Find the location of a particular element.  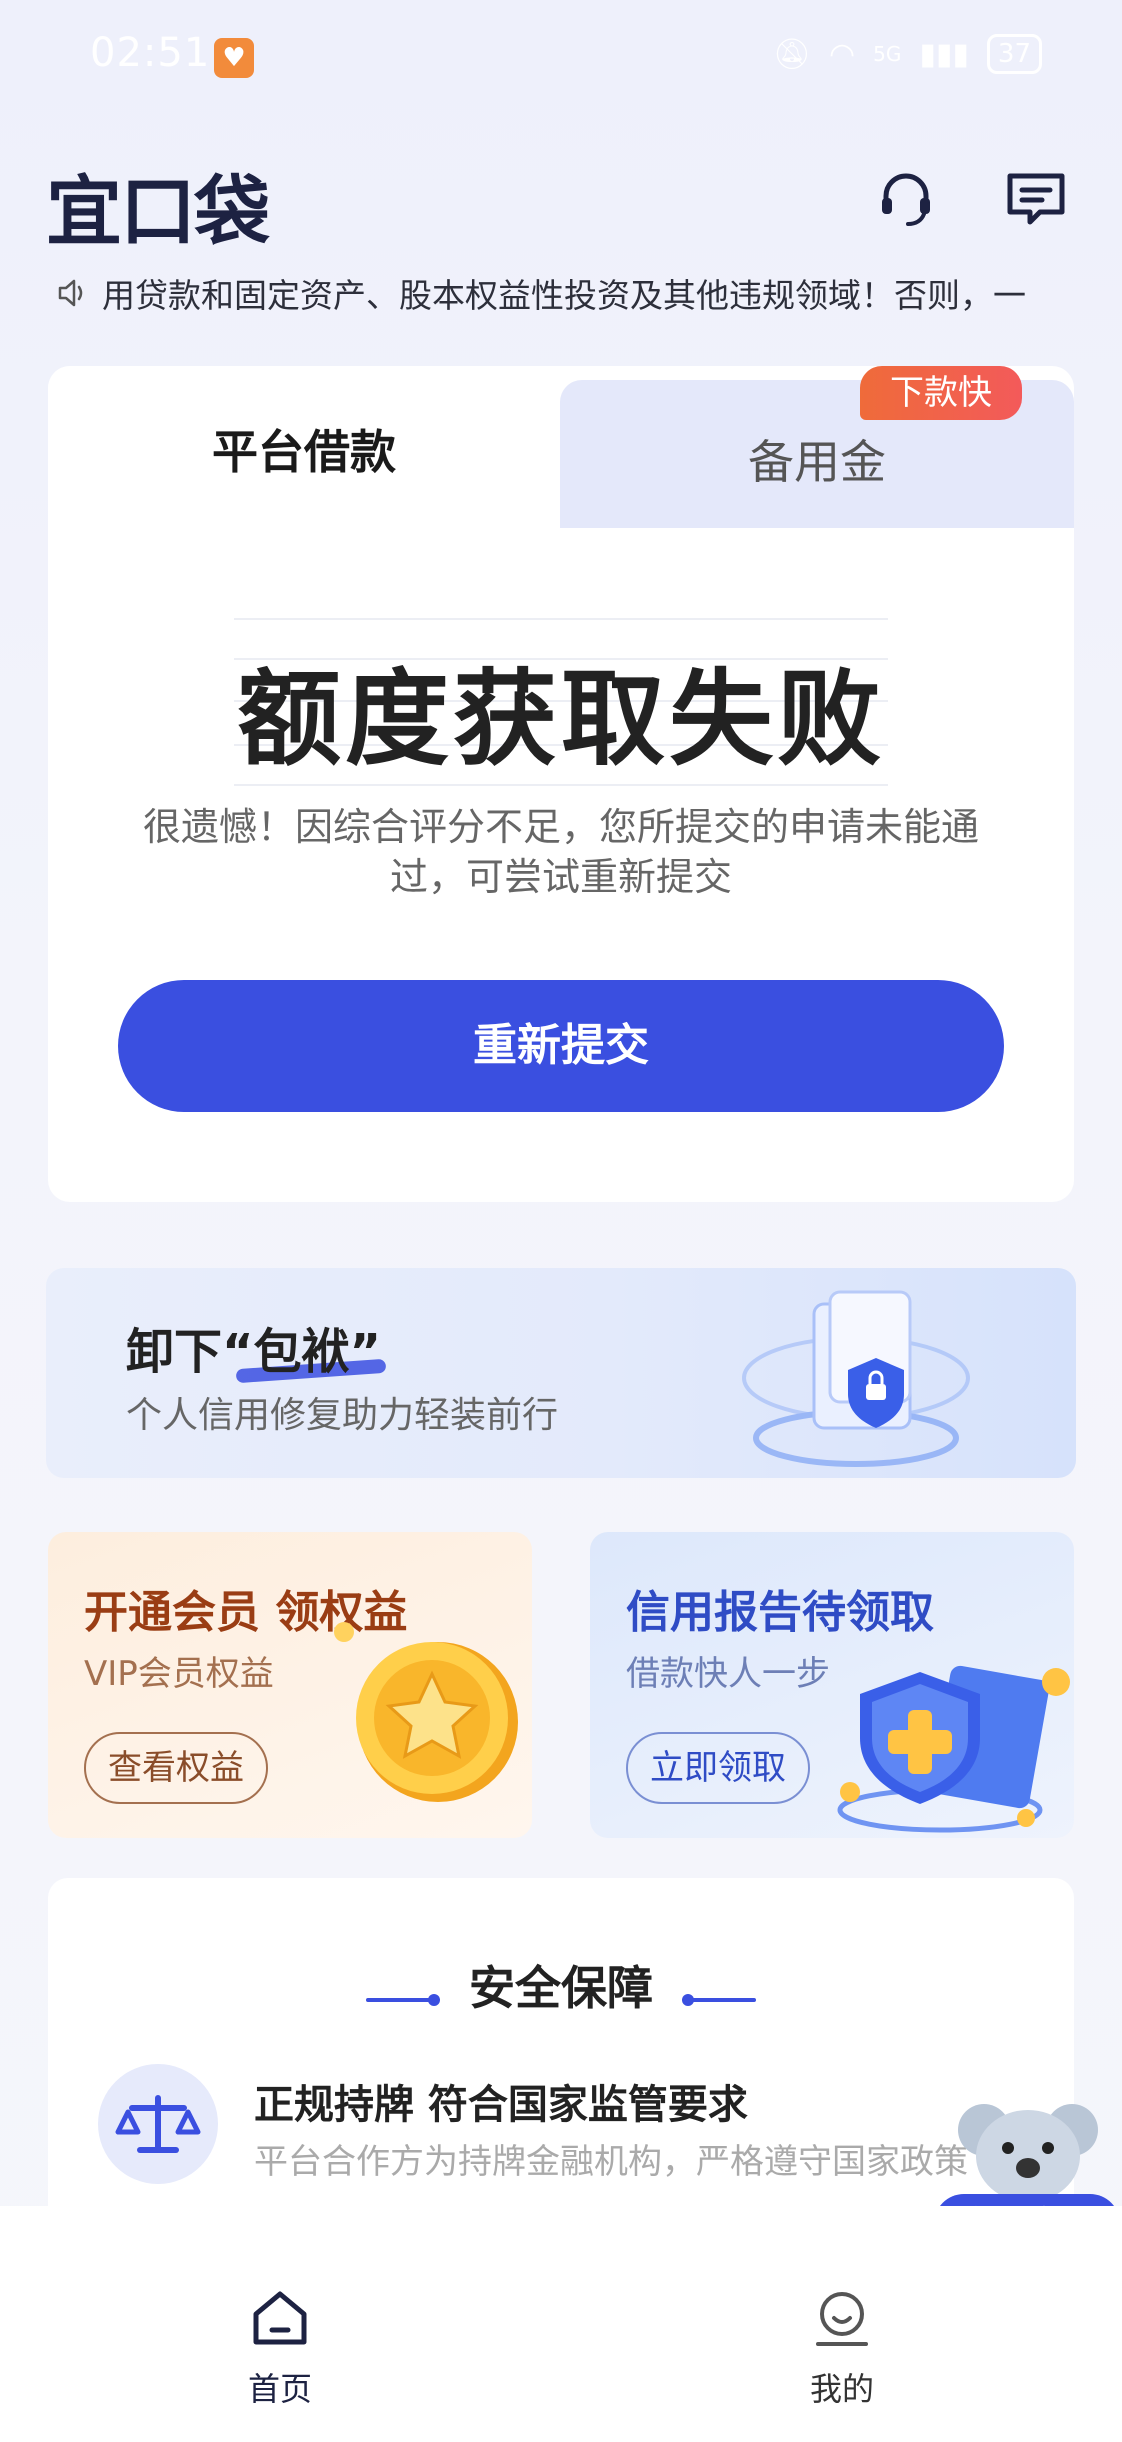

credit-promo-title: 信用报告待领取 is located at coordinates (780, 1612).